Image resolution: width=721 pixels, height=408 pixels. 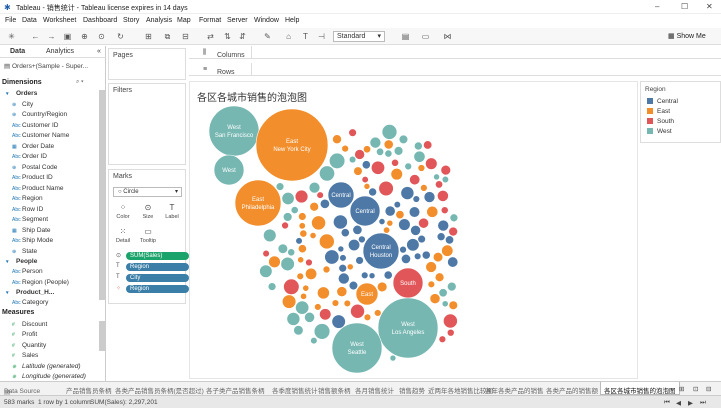 I want to click on field-sales: # Sales, so click(x=25, y=355).